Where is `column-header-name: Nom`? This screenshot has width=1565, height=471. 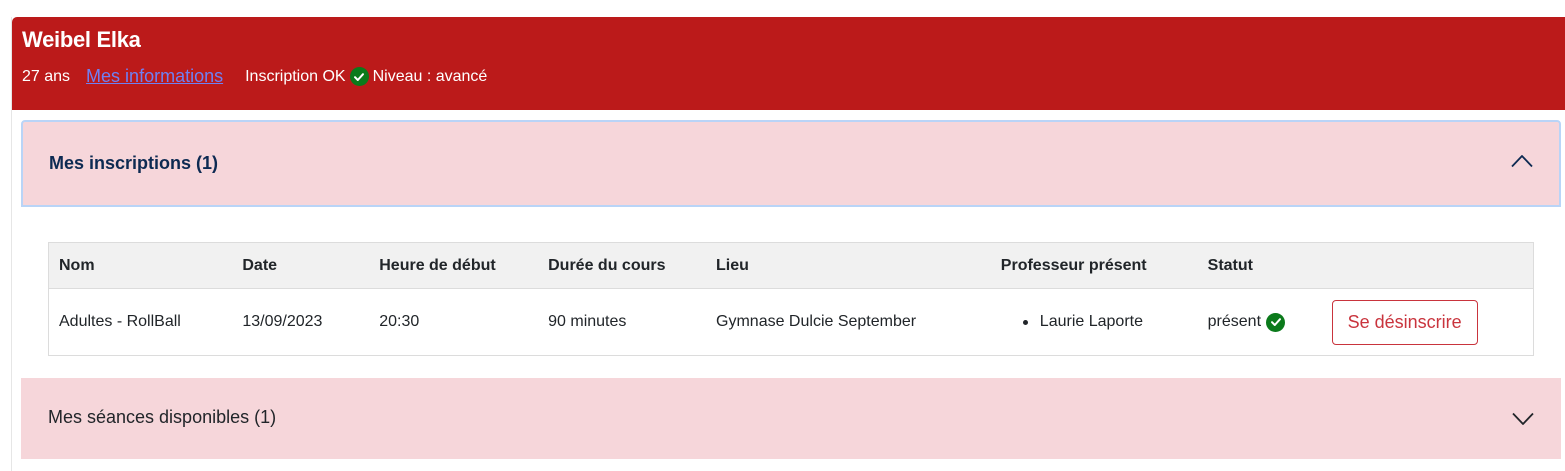
column-header-name: Nom is located at coordinates (140, 265).